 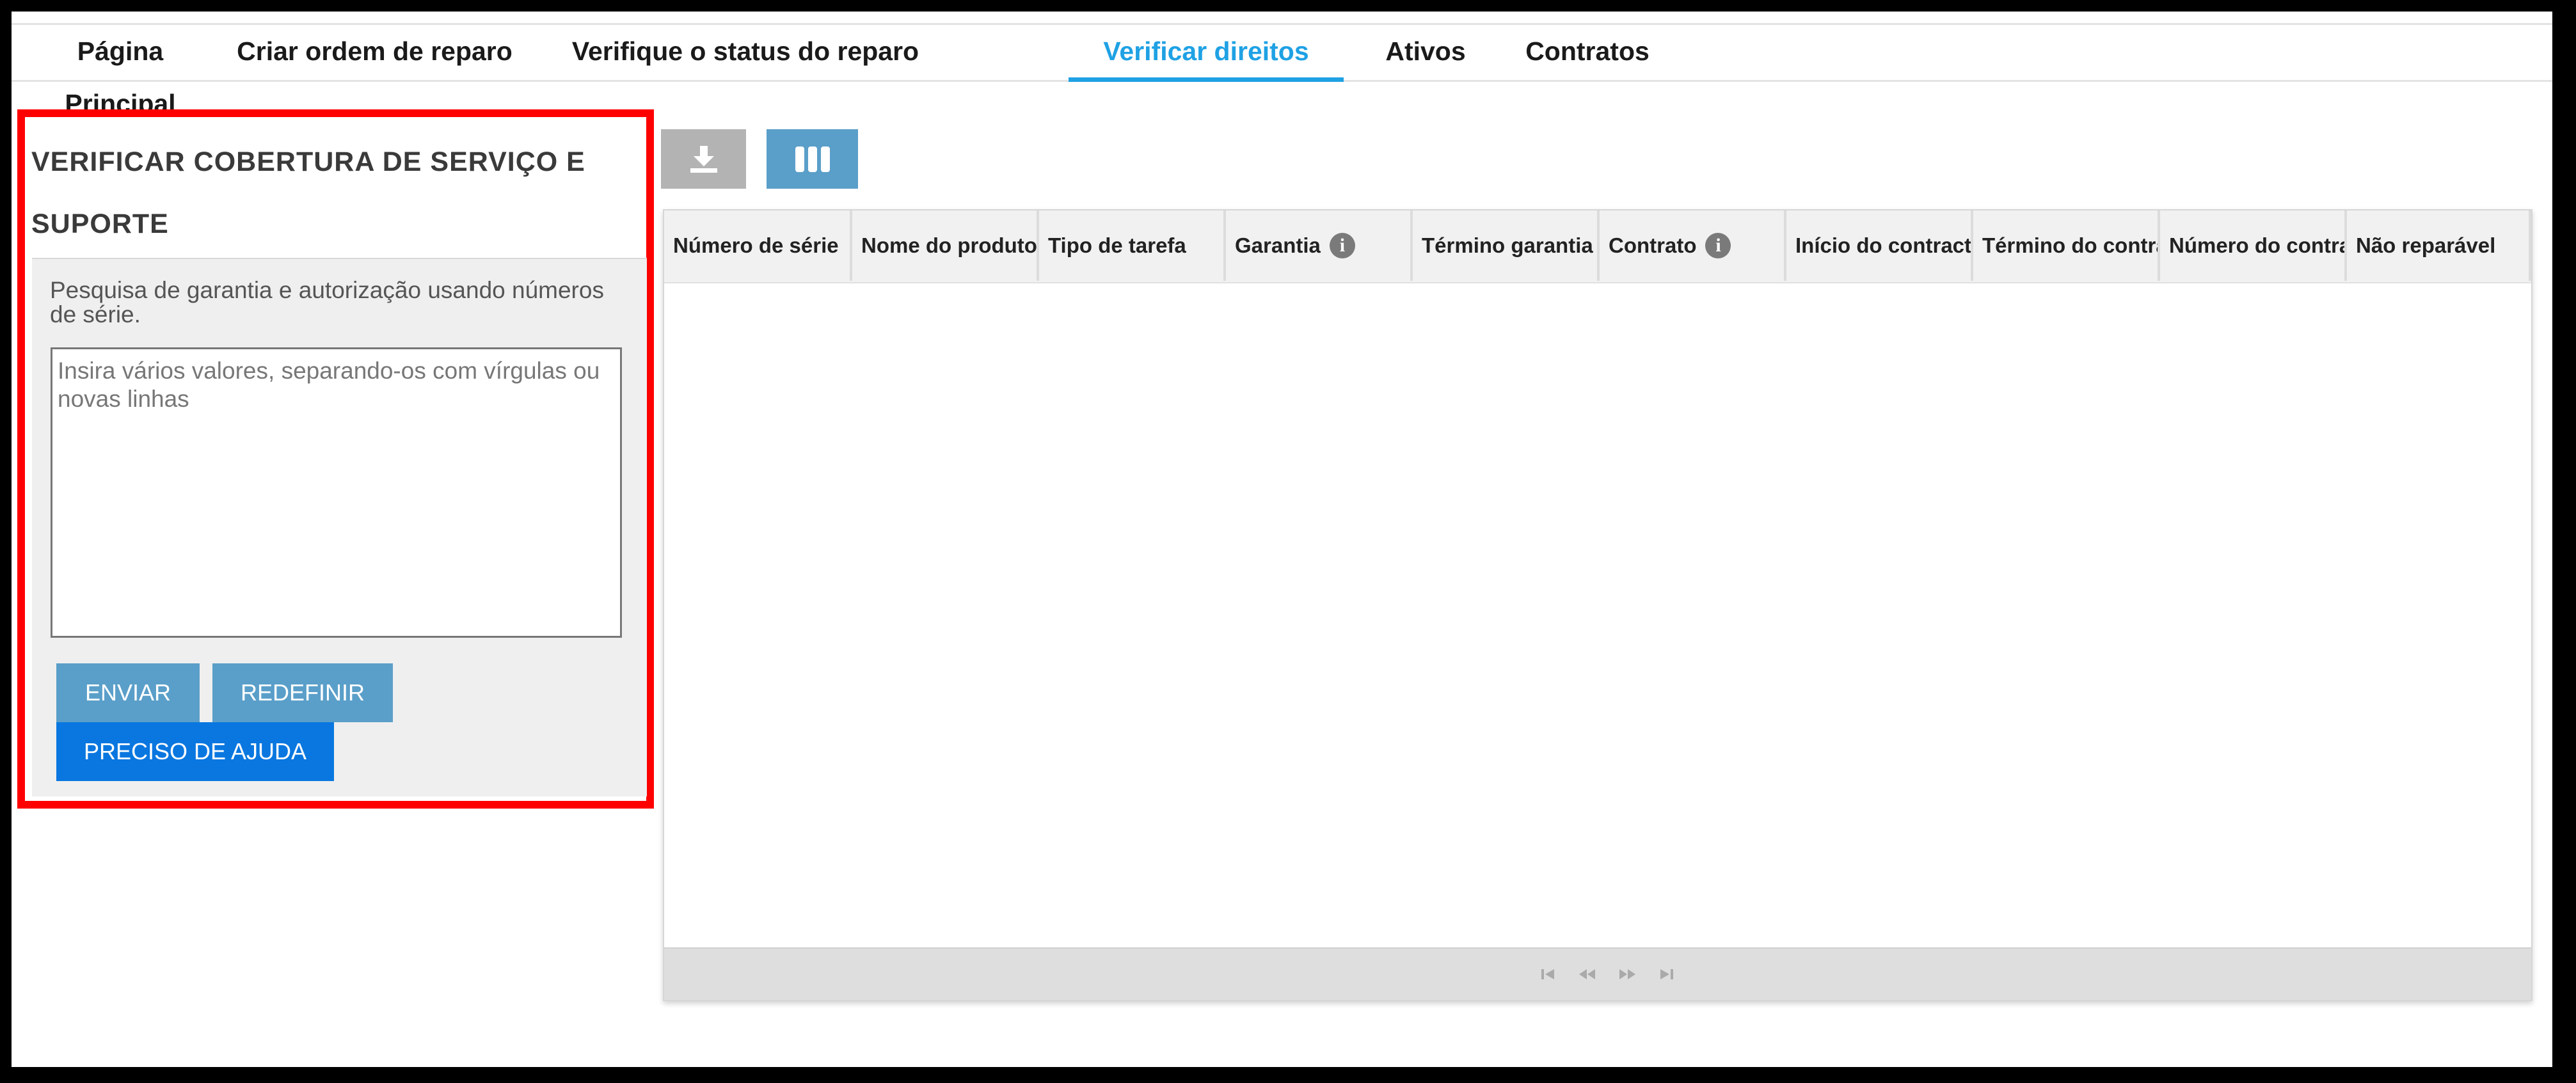 I want to click on previous-page-icon, so click(x=1587, y=974).